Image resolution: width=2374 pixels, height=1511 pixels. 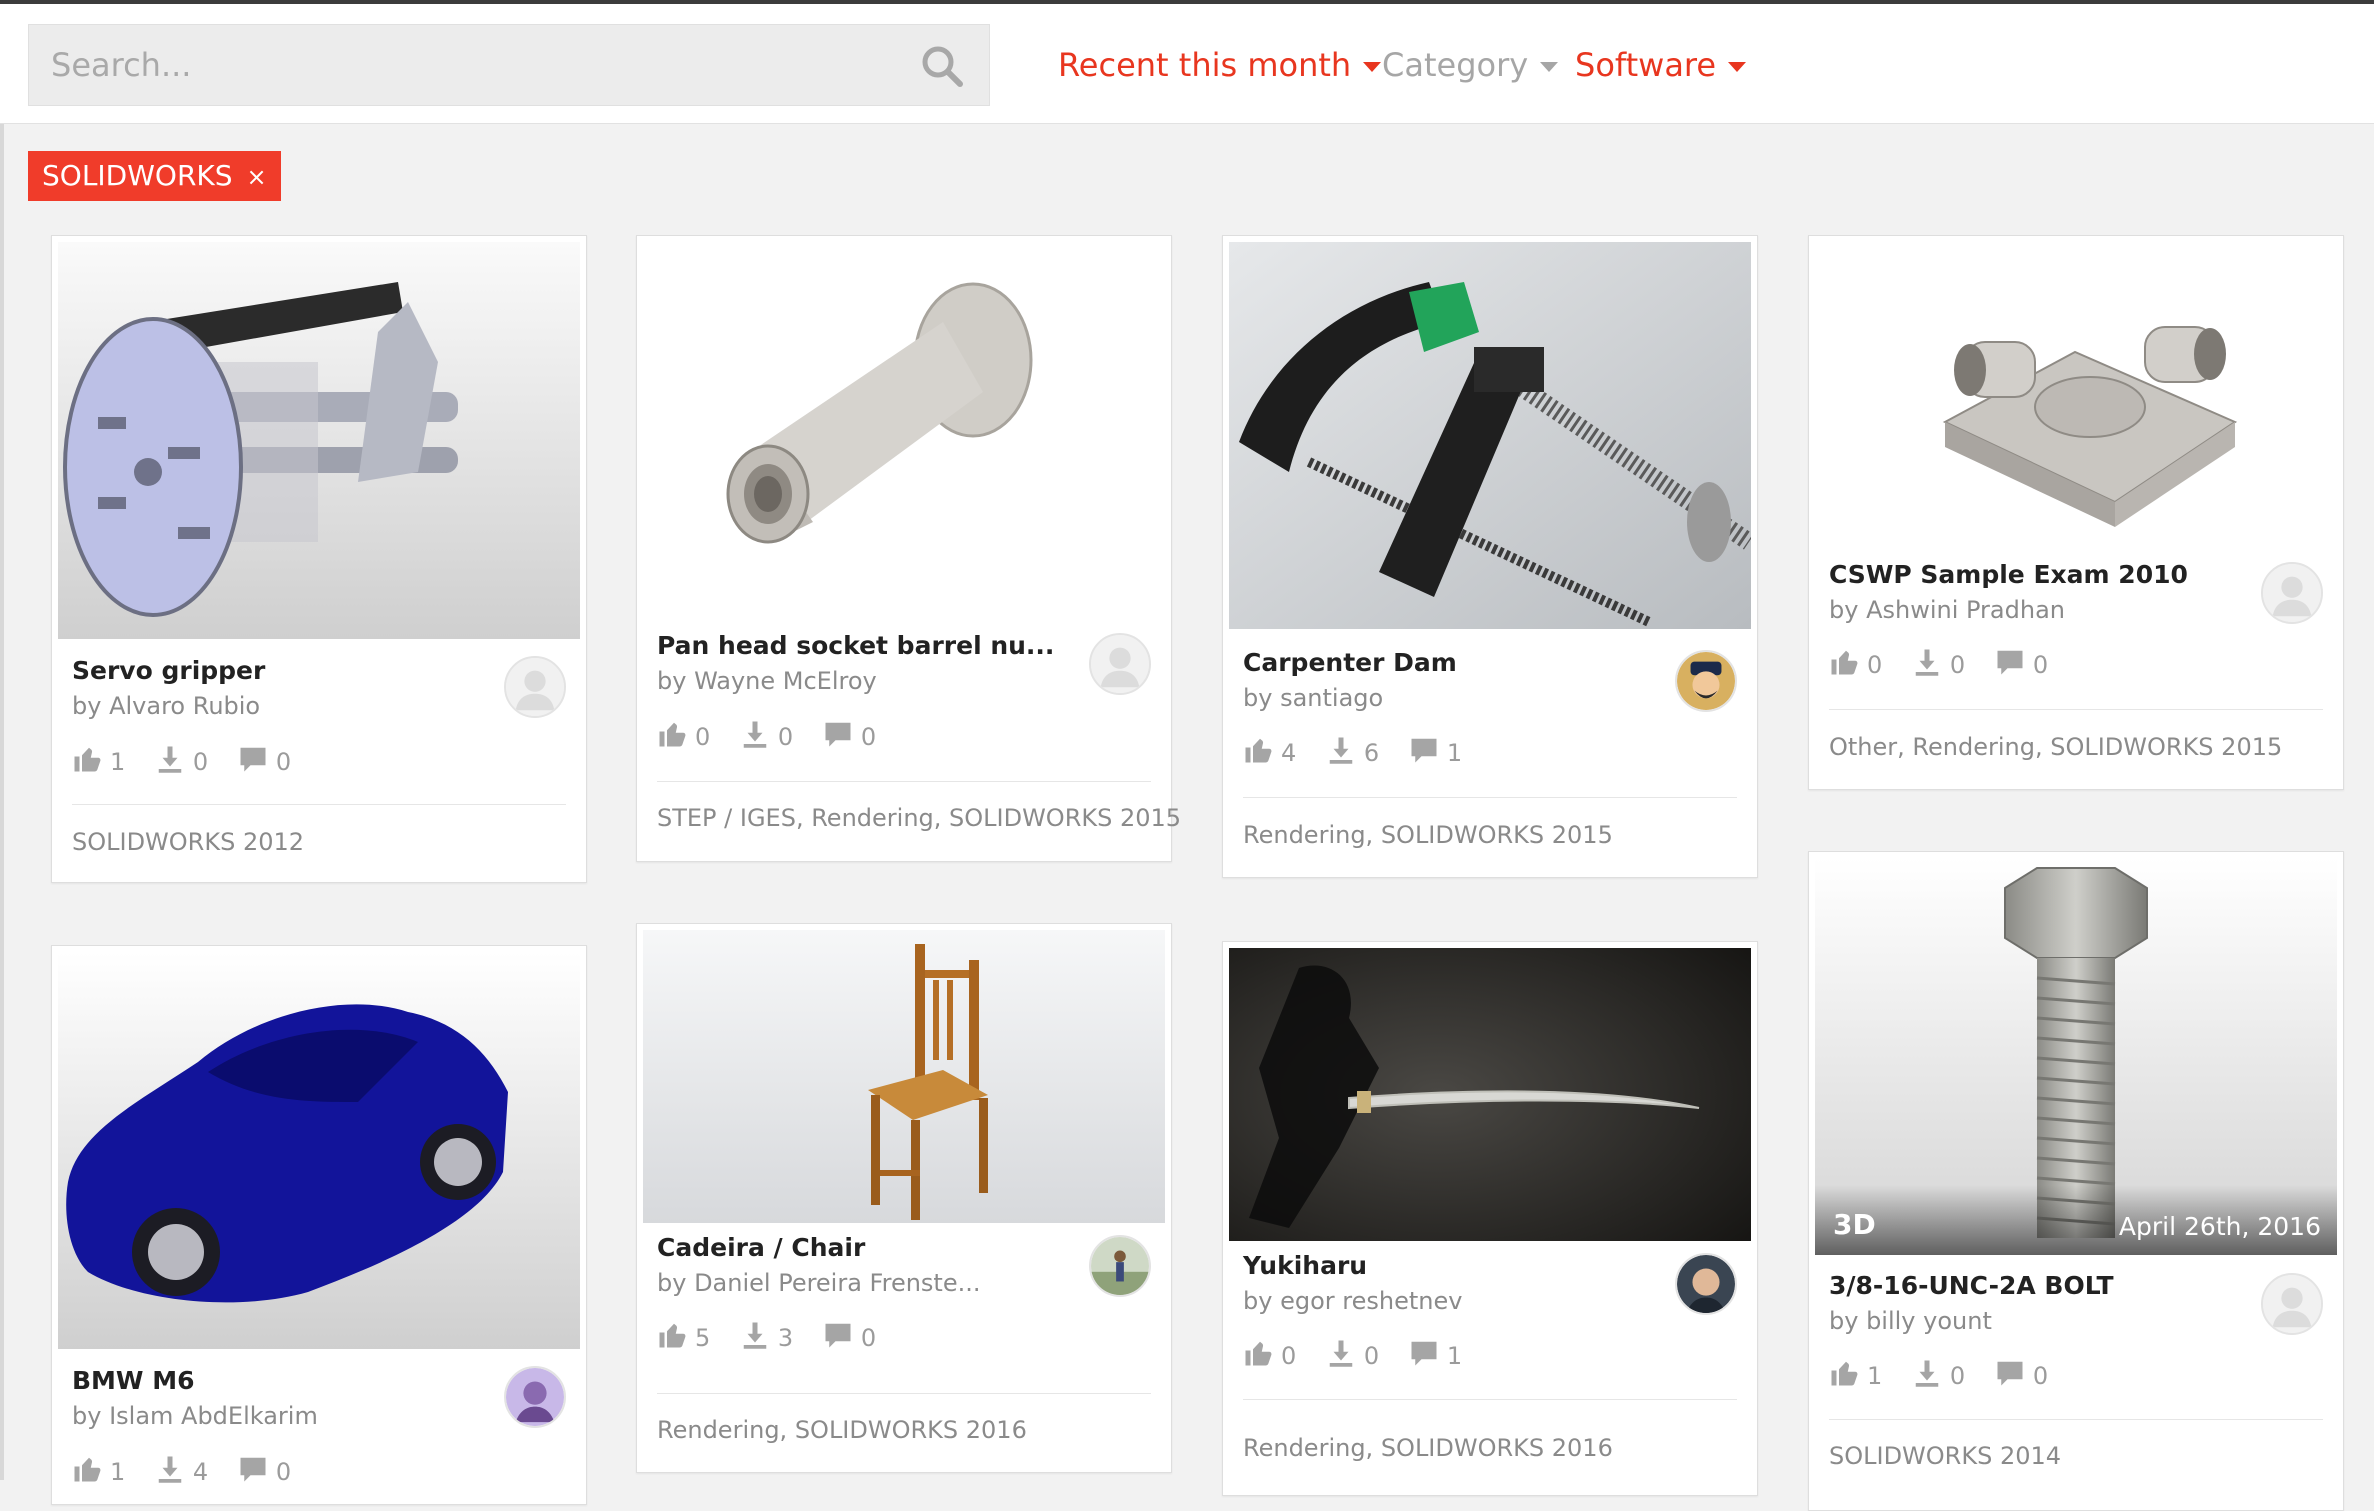 What do you see at coordinates (1313, 698) in the screenshot?
I see `model-author: by santiago` at bounding box center [1313, 698].